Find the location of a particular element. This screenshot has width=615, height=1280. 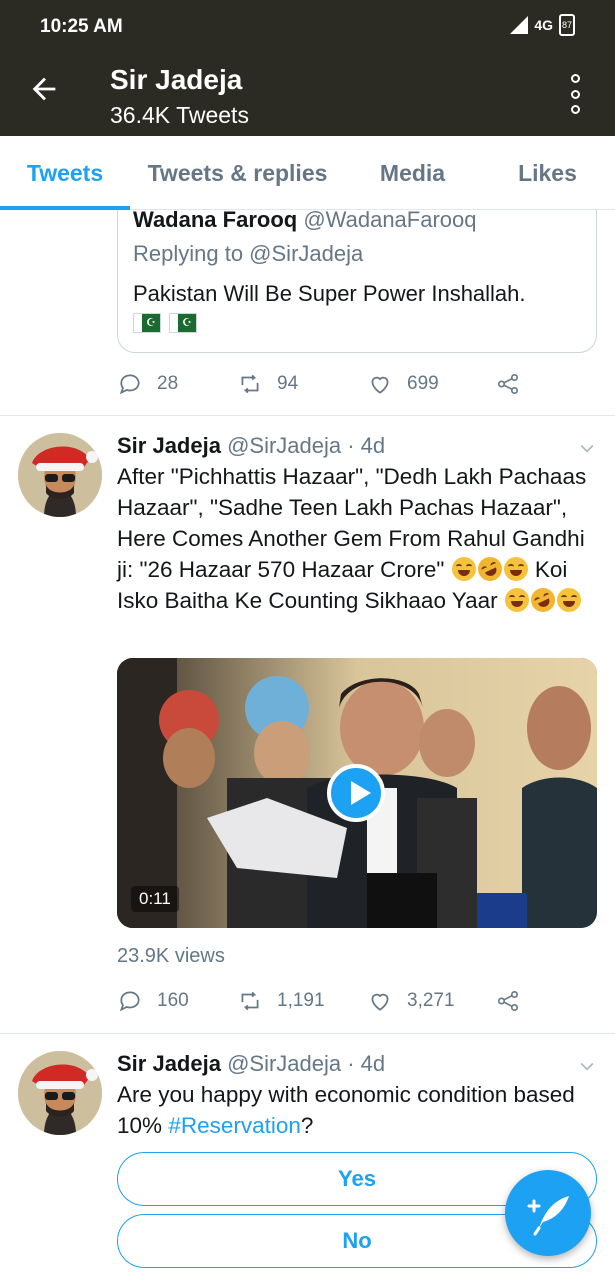

network-label: 4G is located at coordinates (543, 25).